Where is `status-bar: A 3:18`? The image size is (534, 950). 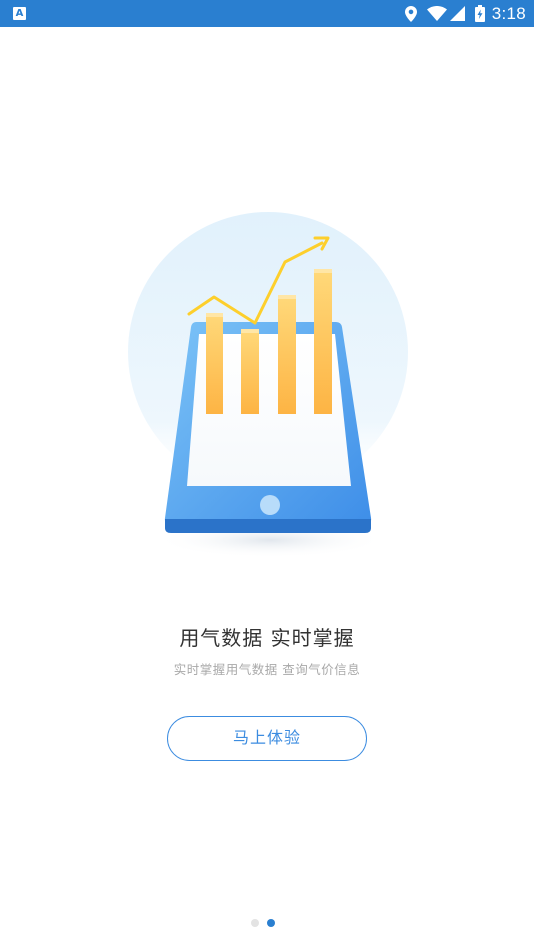 status-bar: A 3:18 is located at coordinates (267, 13).